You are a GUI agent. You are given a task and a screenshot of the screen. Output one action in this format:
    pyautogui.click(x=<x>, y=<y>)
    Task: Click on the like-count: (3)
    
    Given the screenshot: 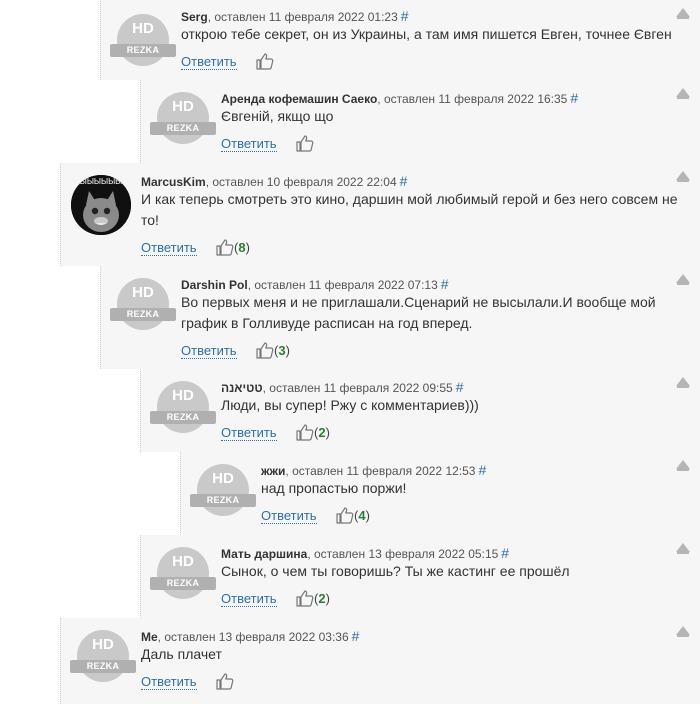 What is the action you would take?
    pyautogui.click(x=282, y=350)
    